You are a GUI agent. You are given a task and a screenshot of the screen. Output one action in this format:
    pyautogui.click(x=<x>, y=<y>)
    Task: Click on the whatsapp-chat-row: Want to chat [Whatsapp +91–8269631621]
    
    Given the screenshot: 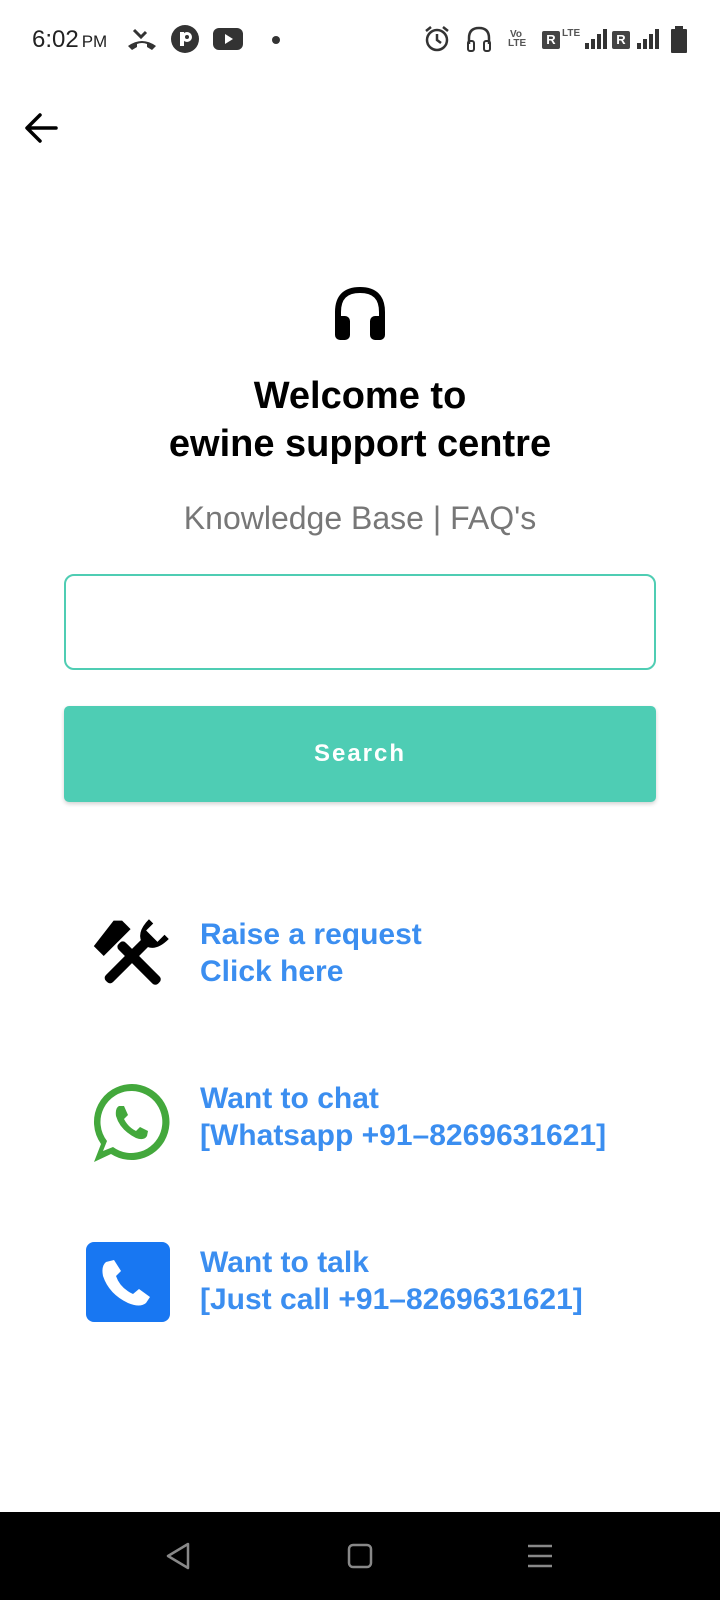 What is the action you would take?
    pyautogui.click(x=380, y=1126)
    